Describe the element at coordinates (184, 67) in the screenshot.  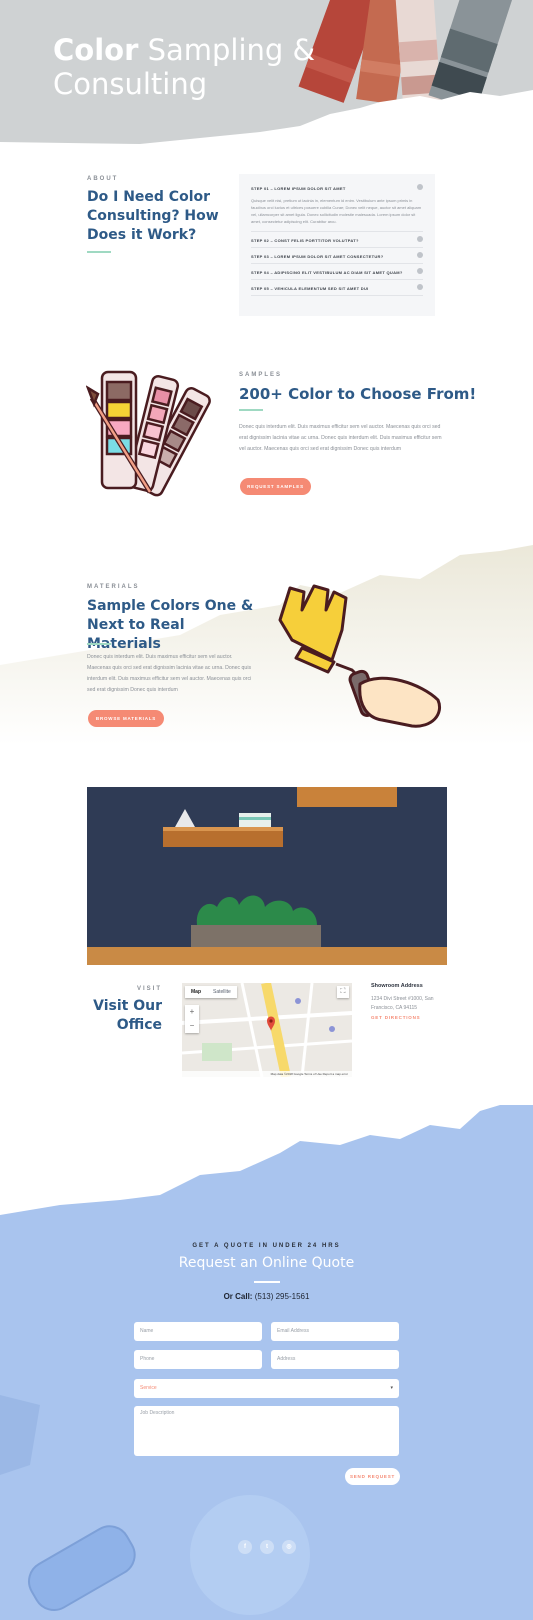
I see `hero-title: Color Sampling & Consulting` at that location.